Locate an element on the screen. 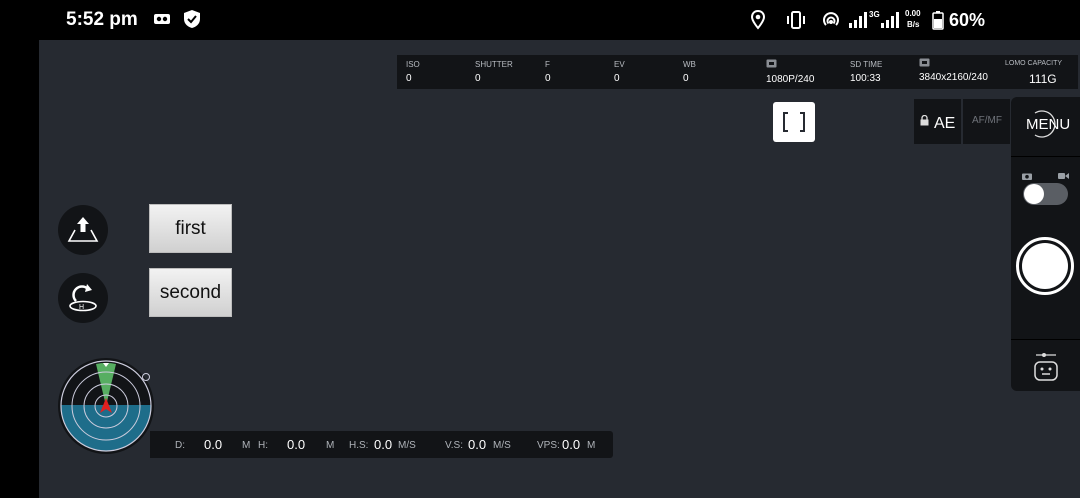  focus-frame-icon is located at coordinates (794, 122).